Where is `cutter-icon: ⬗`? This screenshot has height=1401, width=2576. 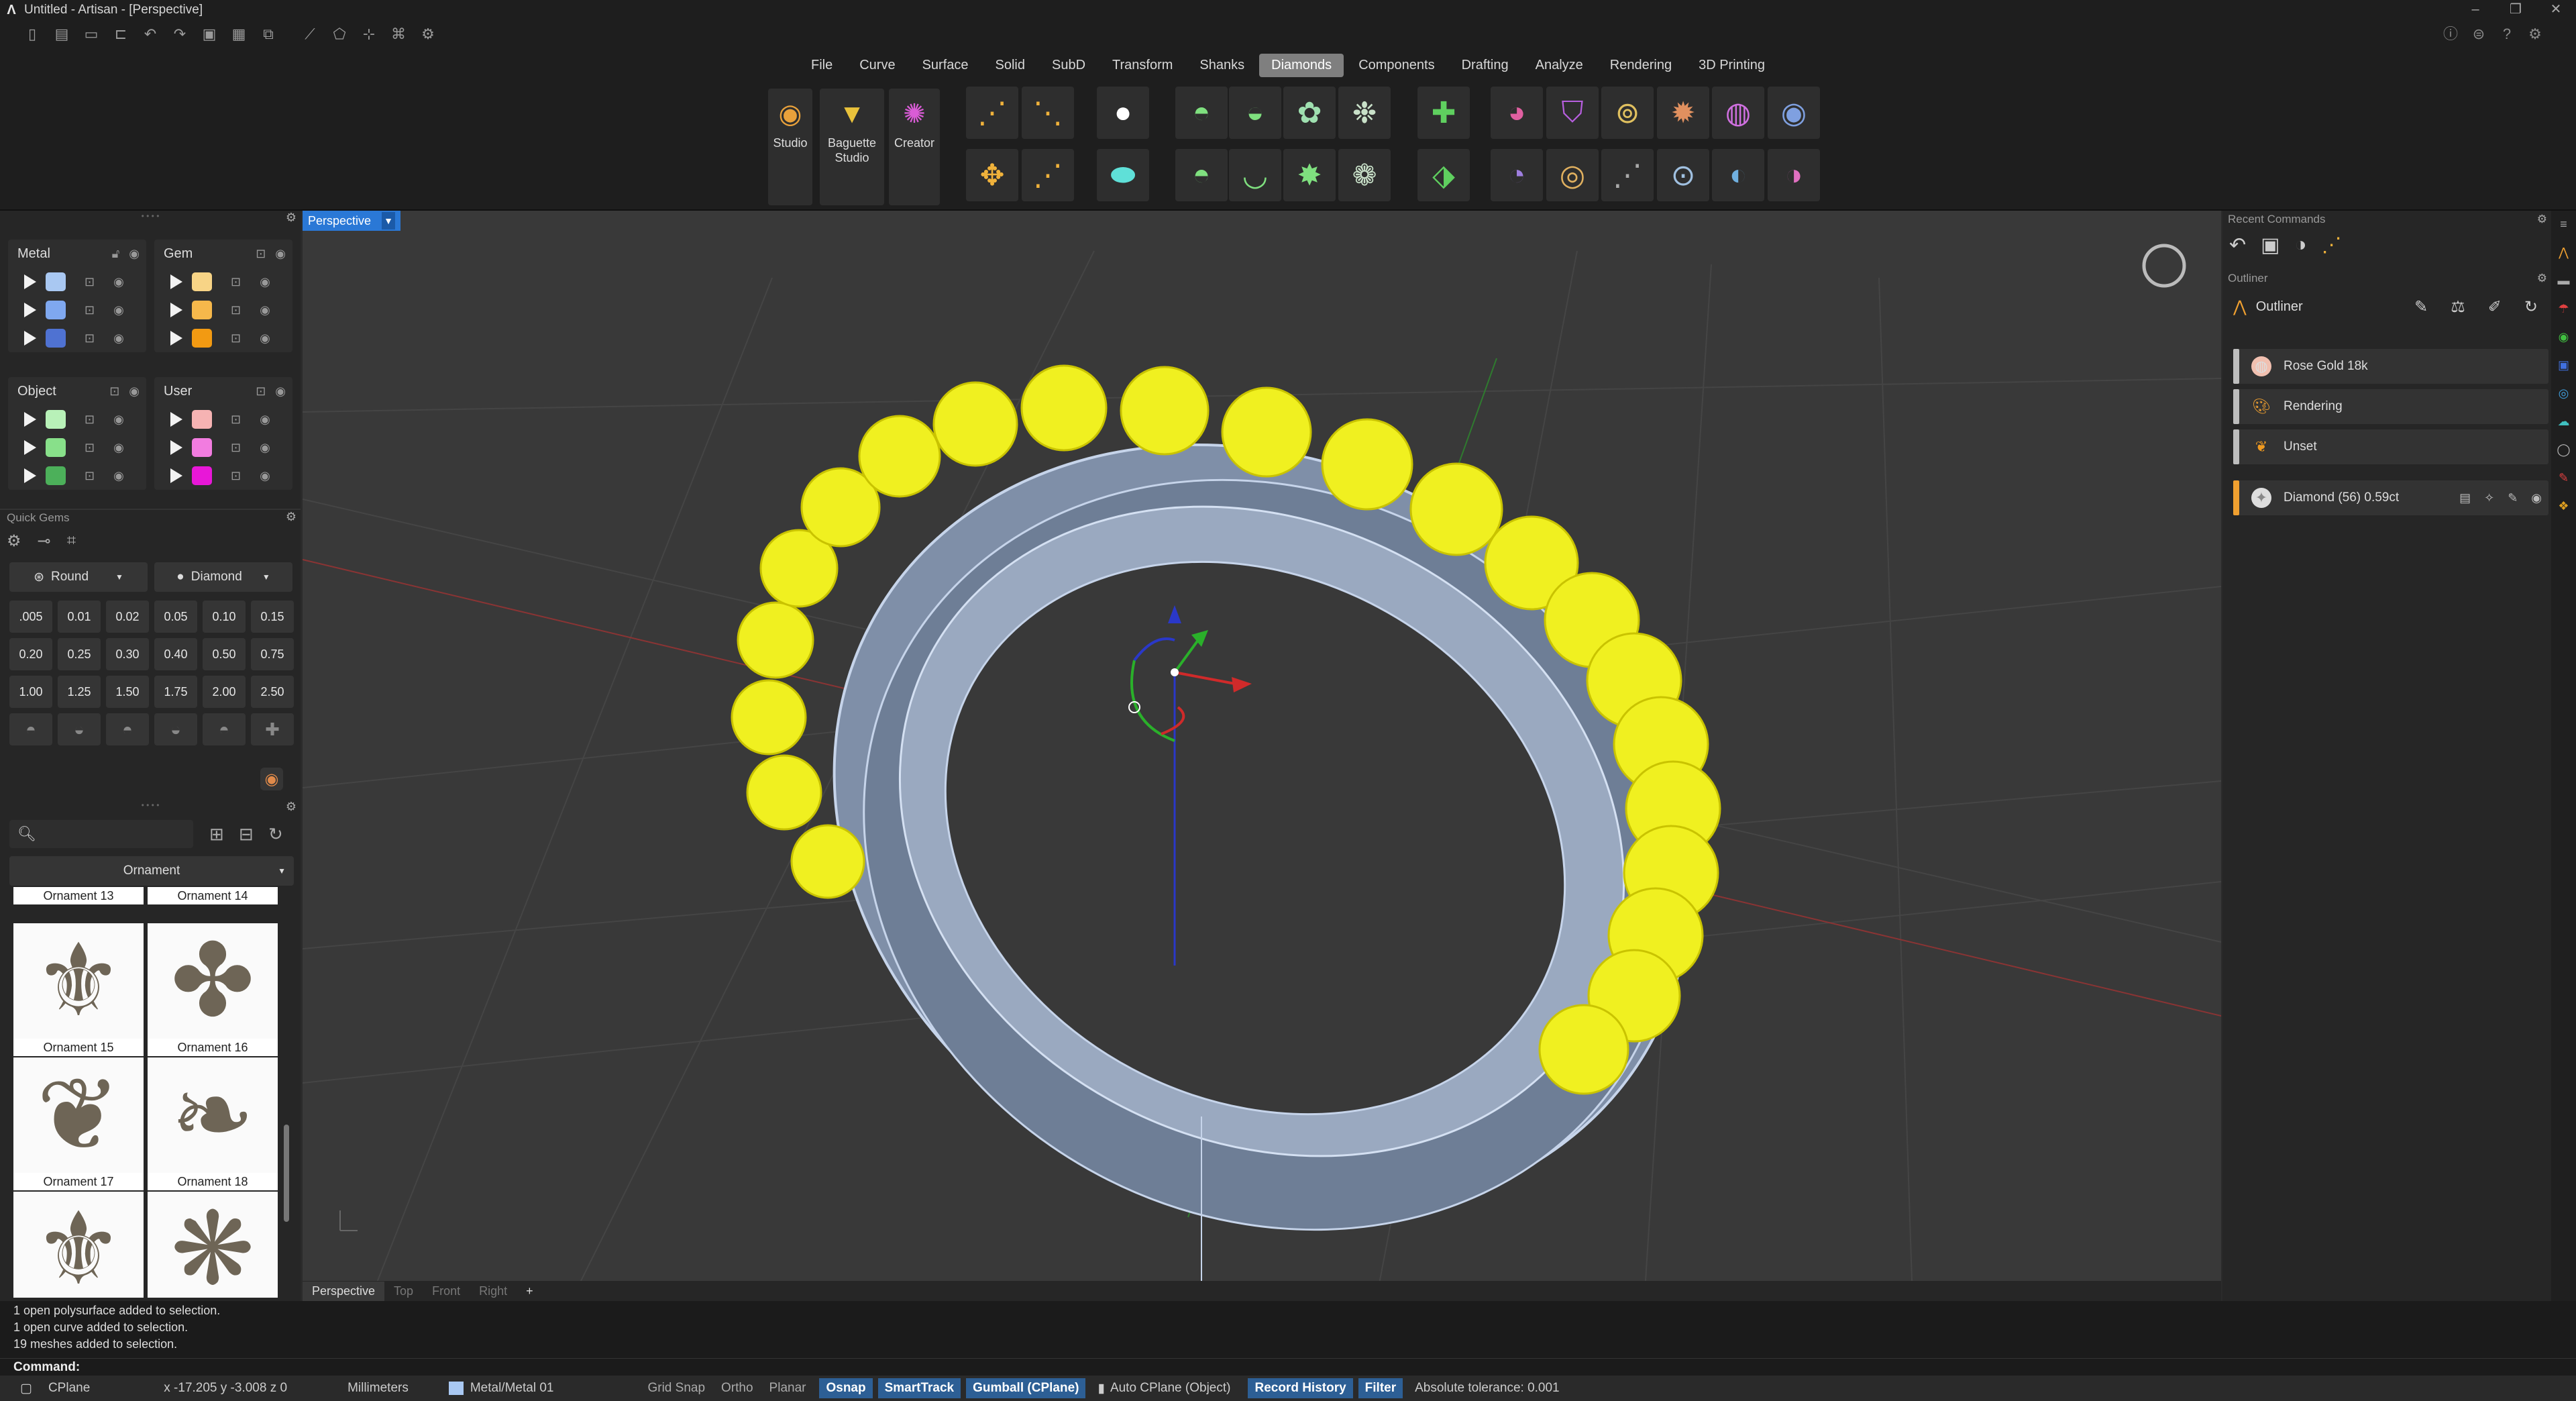
cutter-icon: ⬗ is located at coordinates (1443, 175).